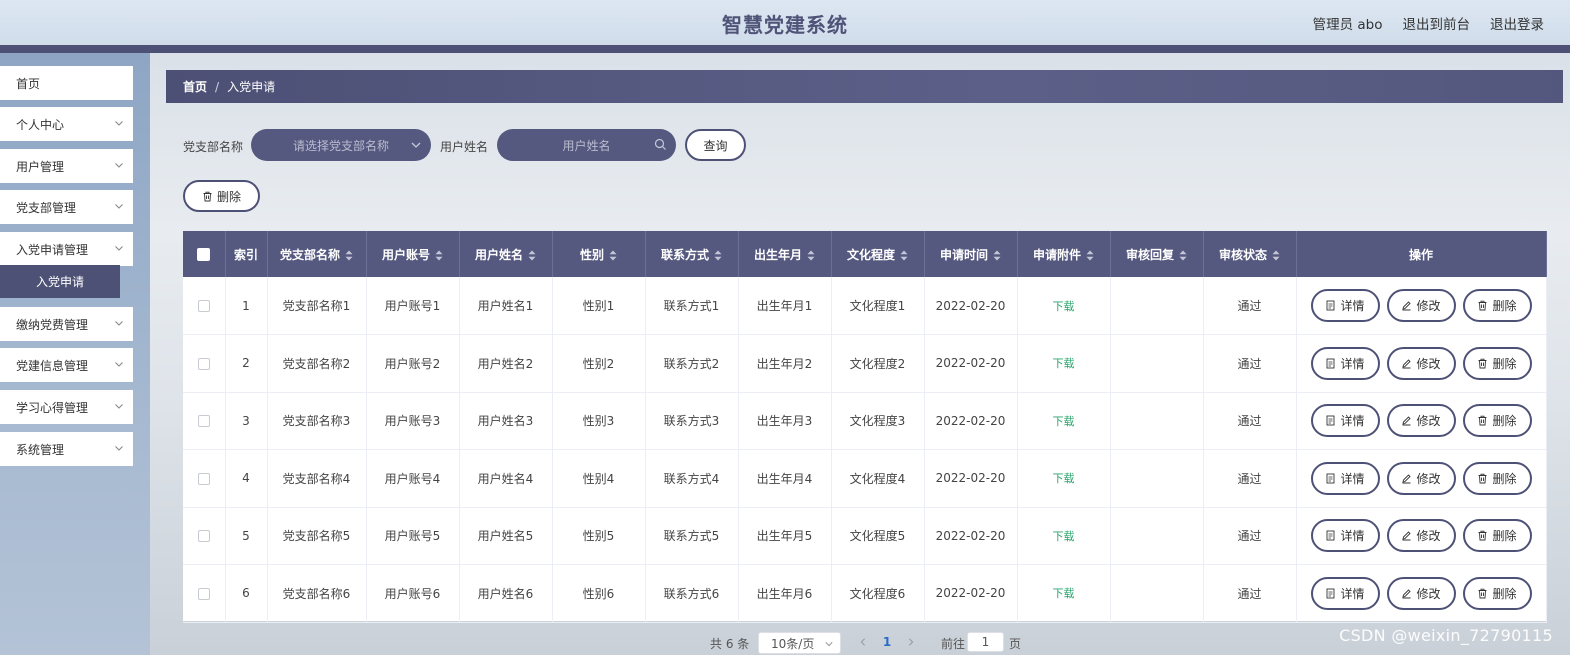 The width and height of the screenshot is (1570, 655). I want to click on sidebar-item: 系统管理, so click(66, 449).